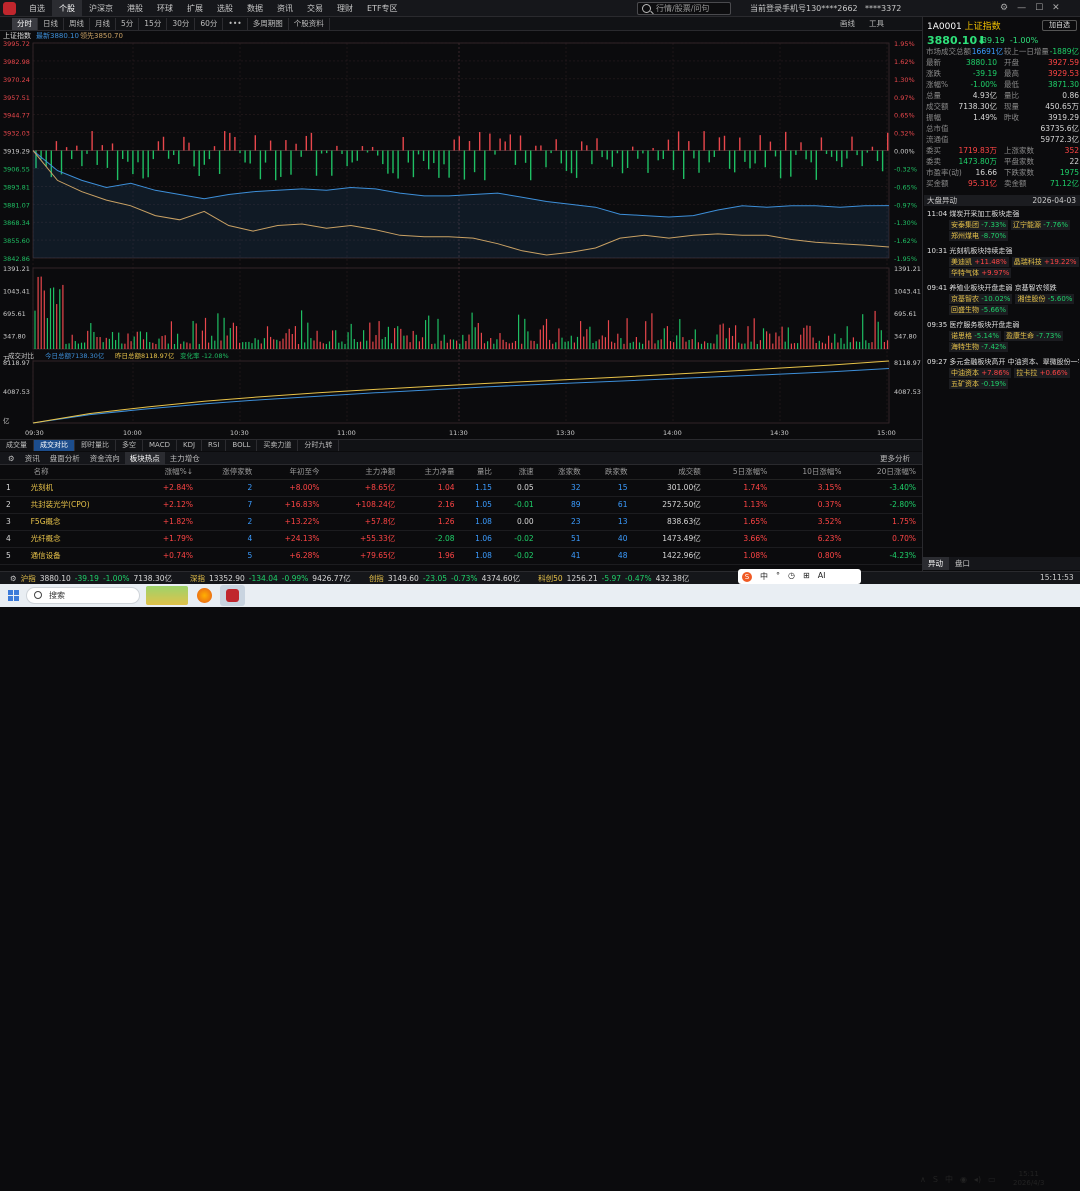 The image size is (1080, 1191). What do you see at coordinates (185, 458) in the screenshot?
I see `analysis-tab-4: 主力增仓` at bounding box center [185, 458].